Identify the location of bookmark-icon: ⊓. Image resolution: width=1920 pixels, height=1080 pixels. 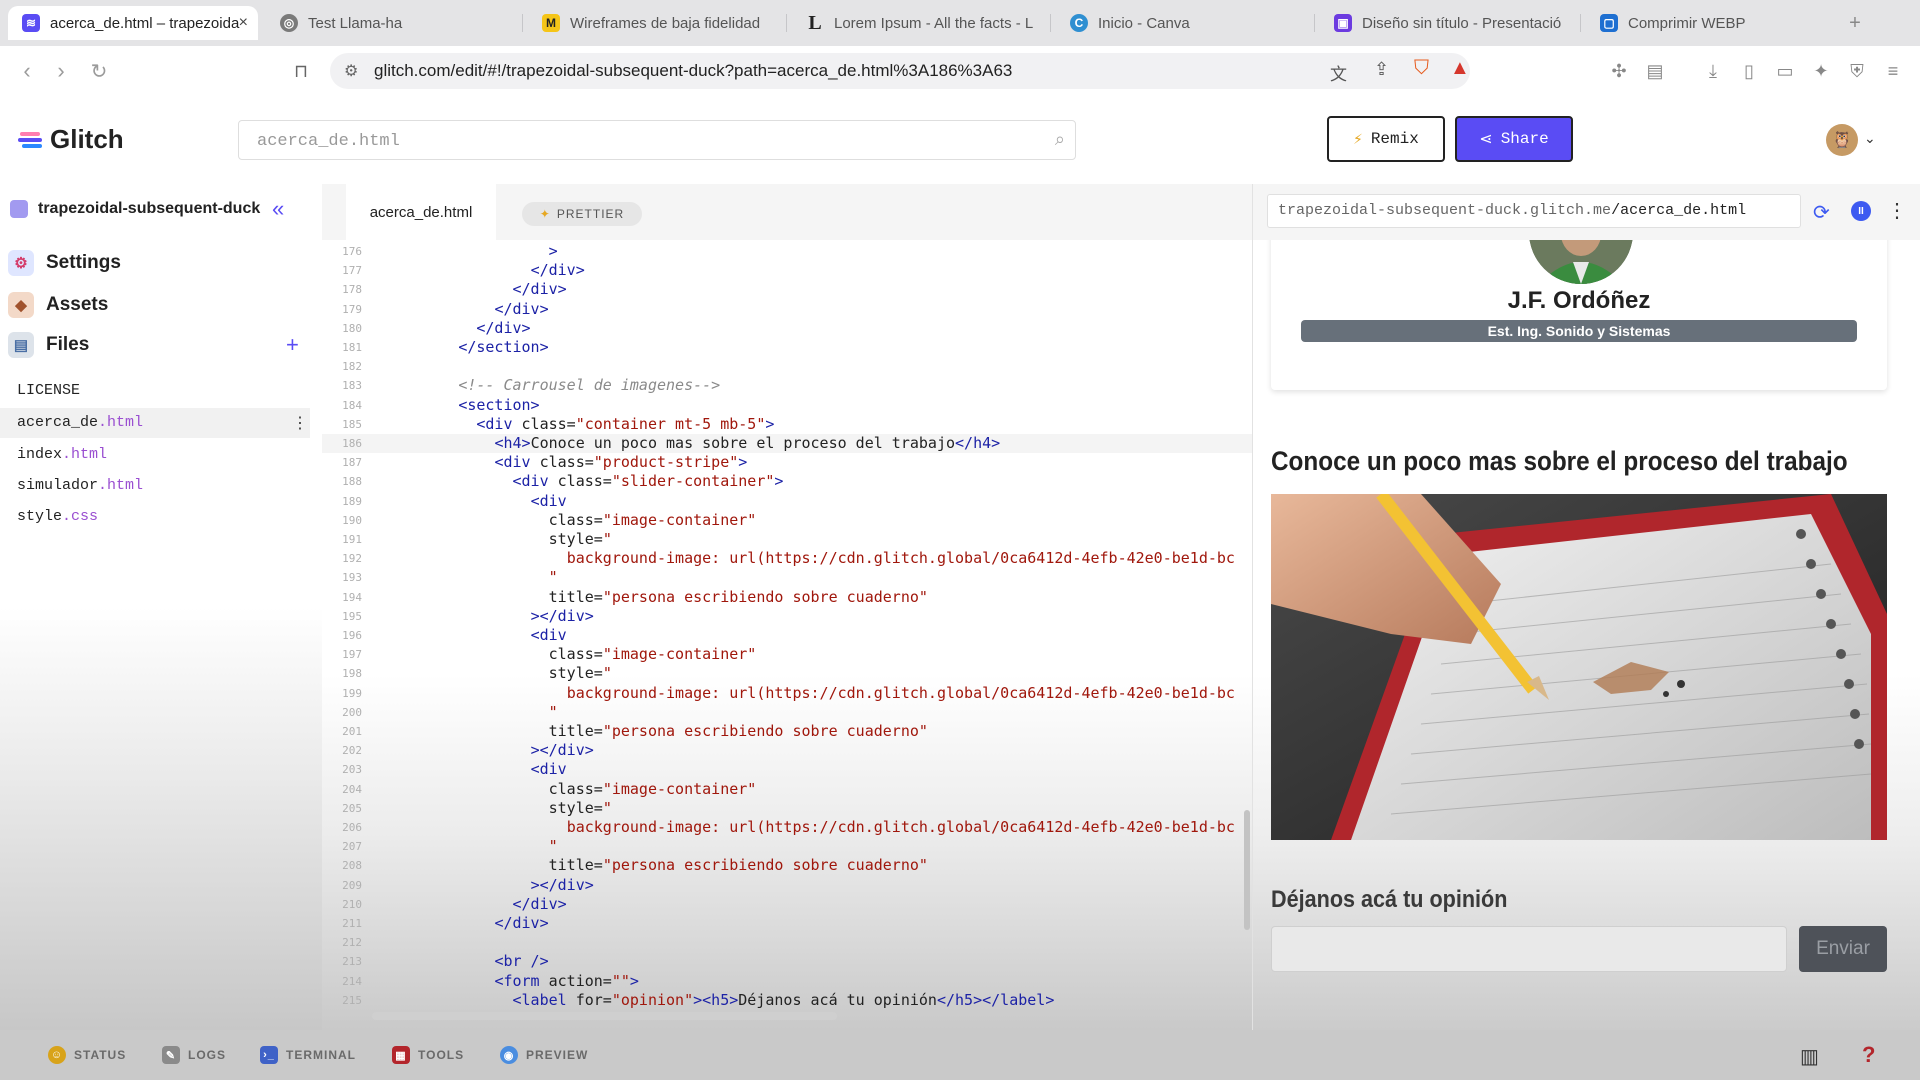
(301, 71).